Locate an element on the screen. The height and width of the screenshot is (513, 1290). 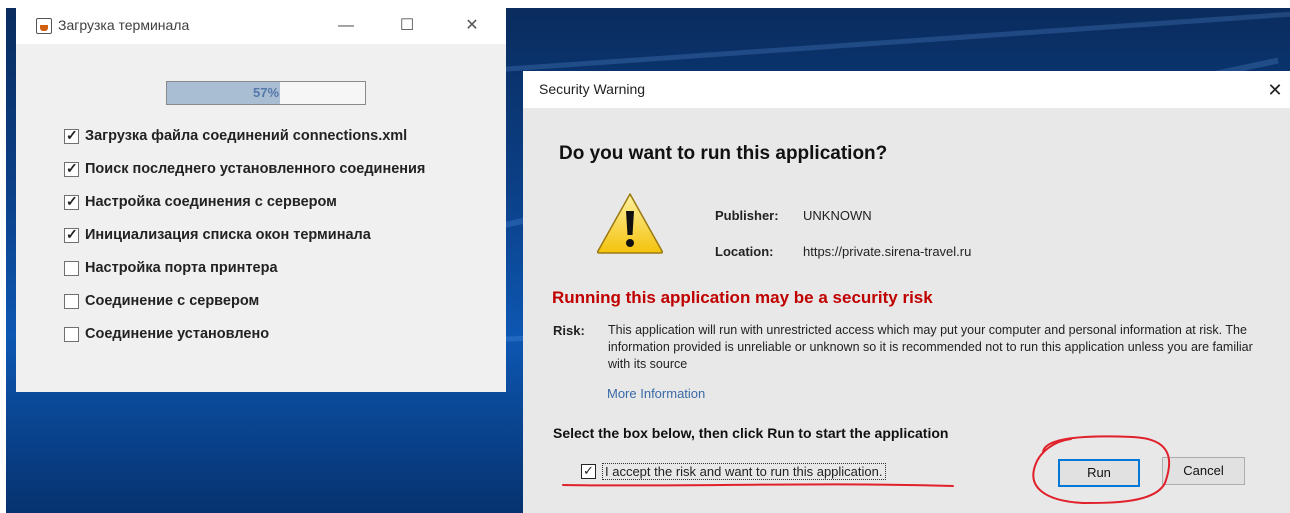
loader-titlebar: Загрузка терминала — ☐ ✕ is located at coordinates (261, 26).